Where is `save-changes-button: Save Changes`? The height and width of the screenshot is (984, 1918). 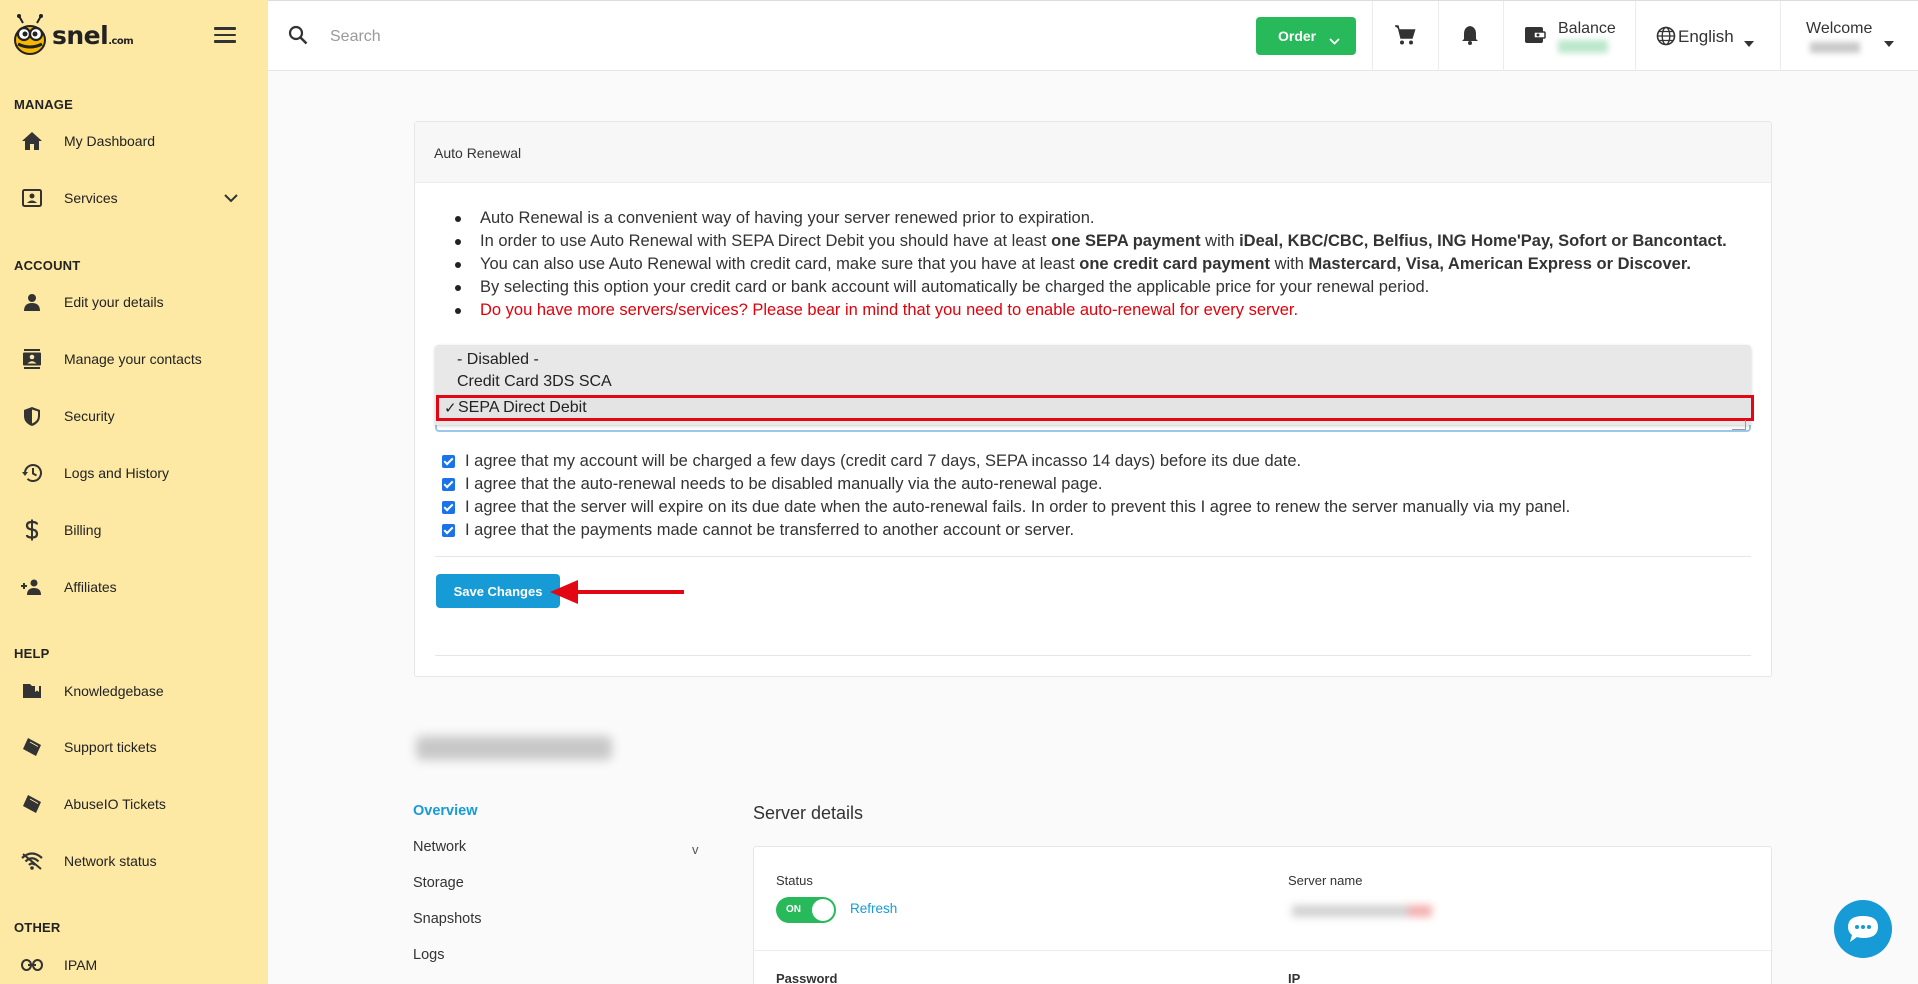 save-changes-button: Save Changes is located at coordinates (498, 591).